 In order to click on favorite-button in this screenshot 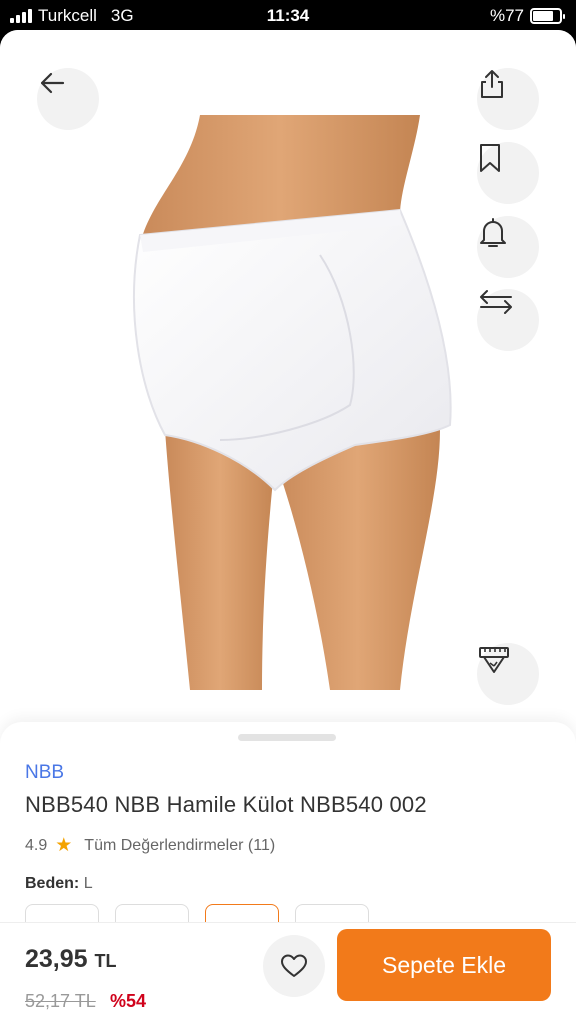, I will do `click(294, 966)`.